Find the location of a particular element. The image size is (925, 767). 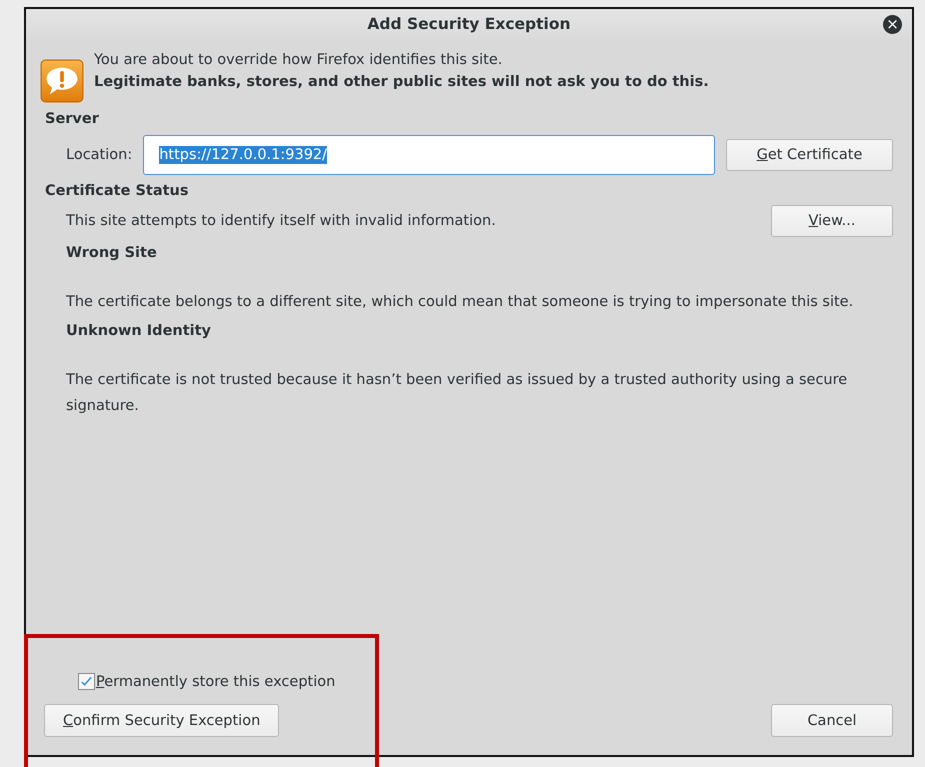

section-heading: Server is located at coordinates (72, 119).